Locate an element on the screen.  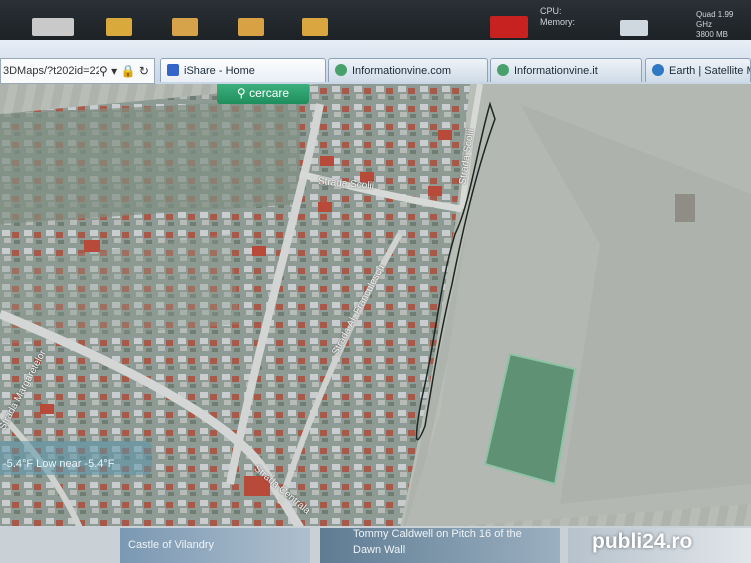
system-stats: Quad 1.99 GHz 3800 MB is located at coordinates (723, 25).